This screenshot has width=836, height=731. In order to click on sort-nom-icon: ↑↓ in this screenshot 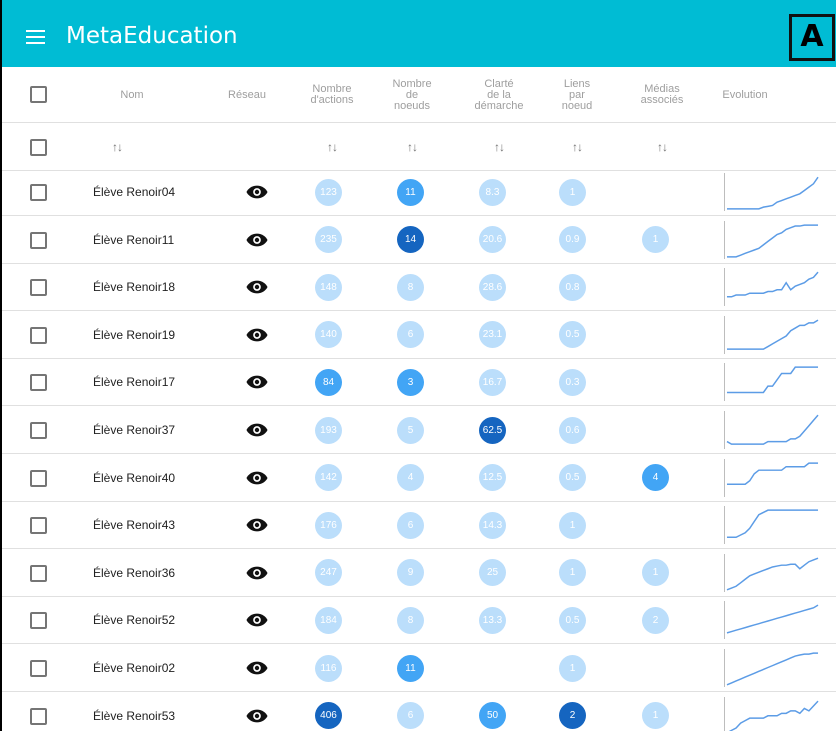, I will do `click(117, 147)`.